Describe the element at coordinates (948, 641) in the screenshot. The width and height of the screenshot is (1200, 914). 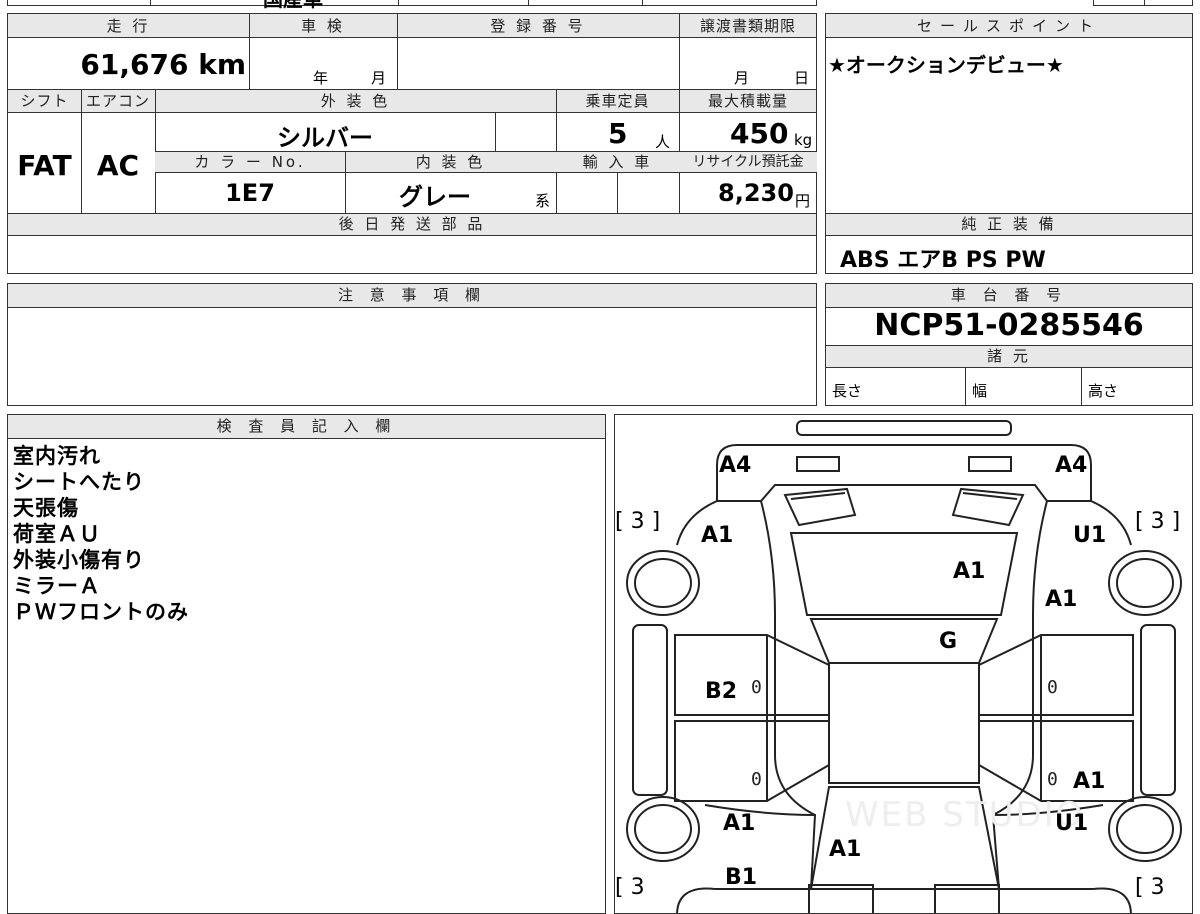
I see `mark-windshield: G` at that location.